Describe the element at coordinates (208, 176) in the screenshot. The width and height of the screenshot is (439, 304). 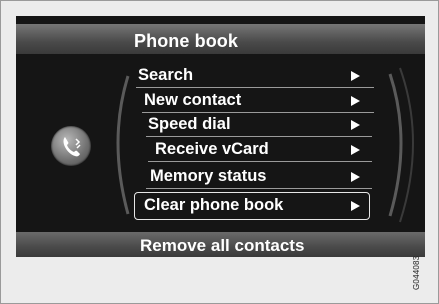
I see `menu-item-label: Memory status` at that location.